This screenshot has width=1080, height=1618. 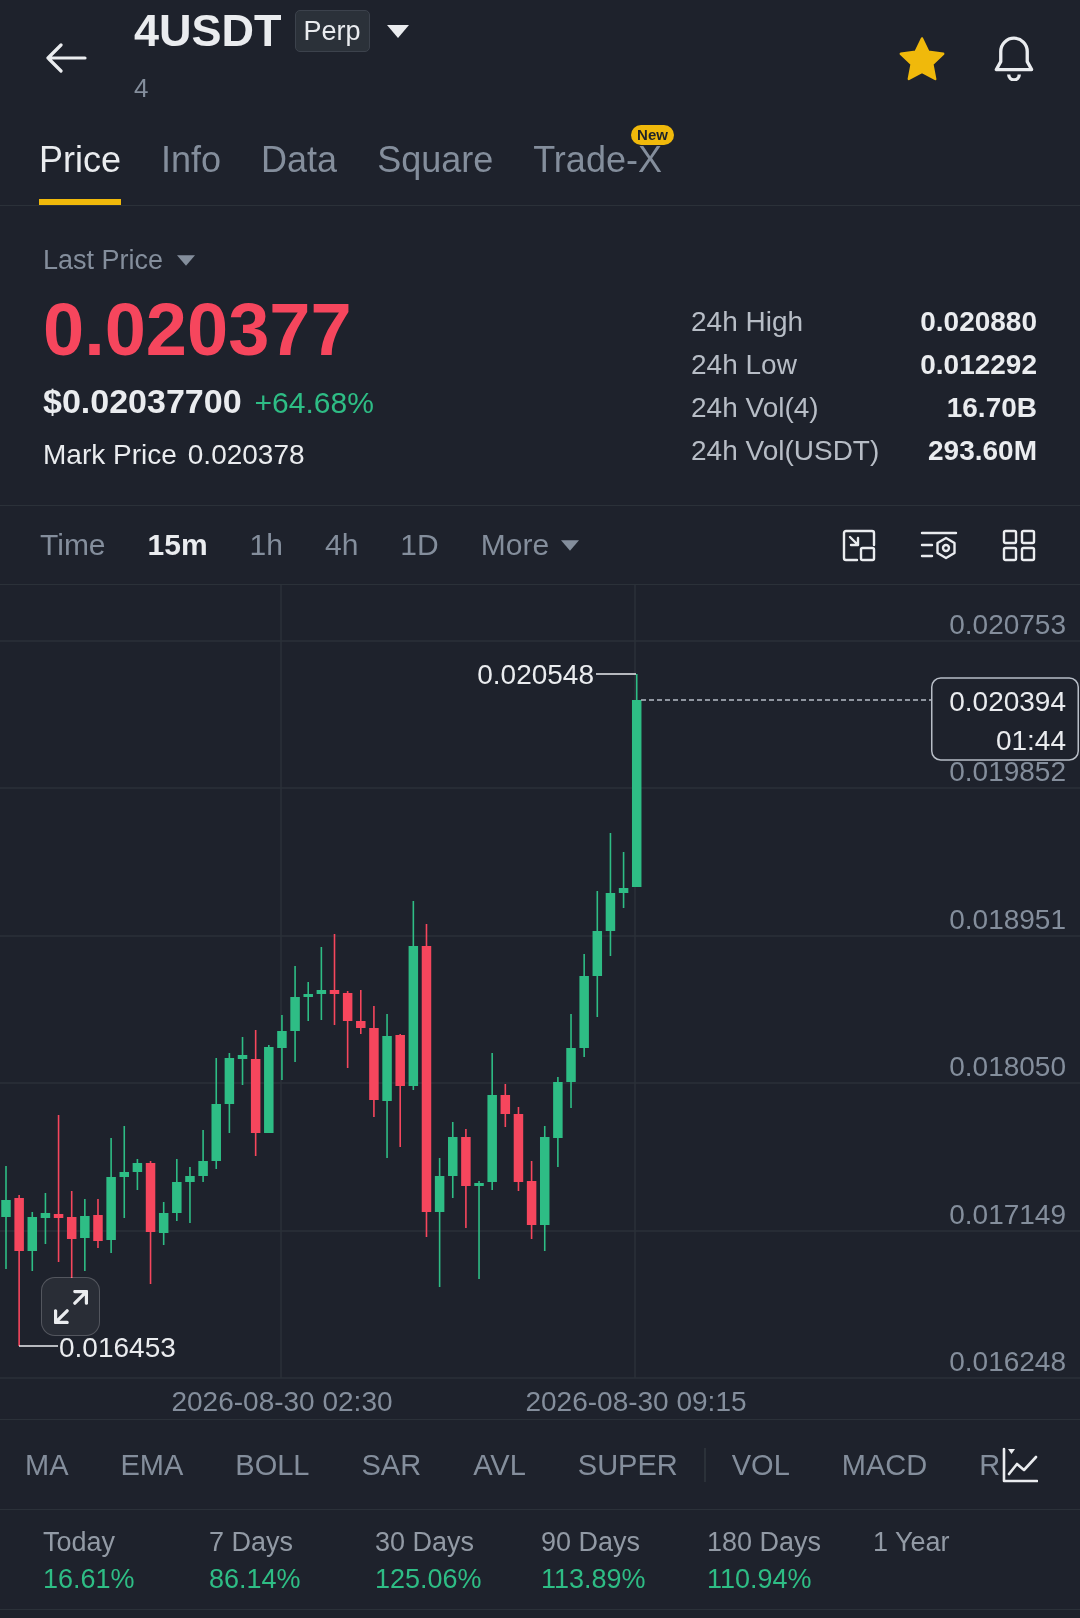 I want to click on high-price-label: 0.020548, so click(x=535, y=674).